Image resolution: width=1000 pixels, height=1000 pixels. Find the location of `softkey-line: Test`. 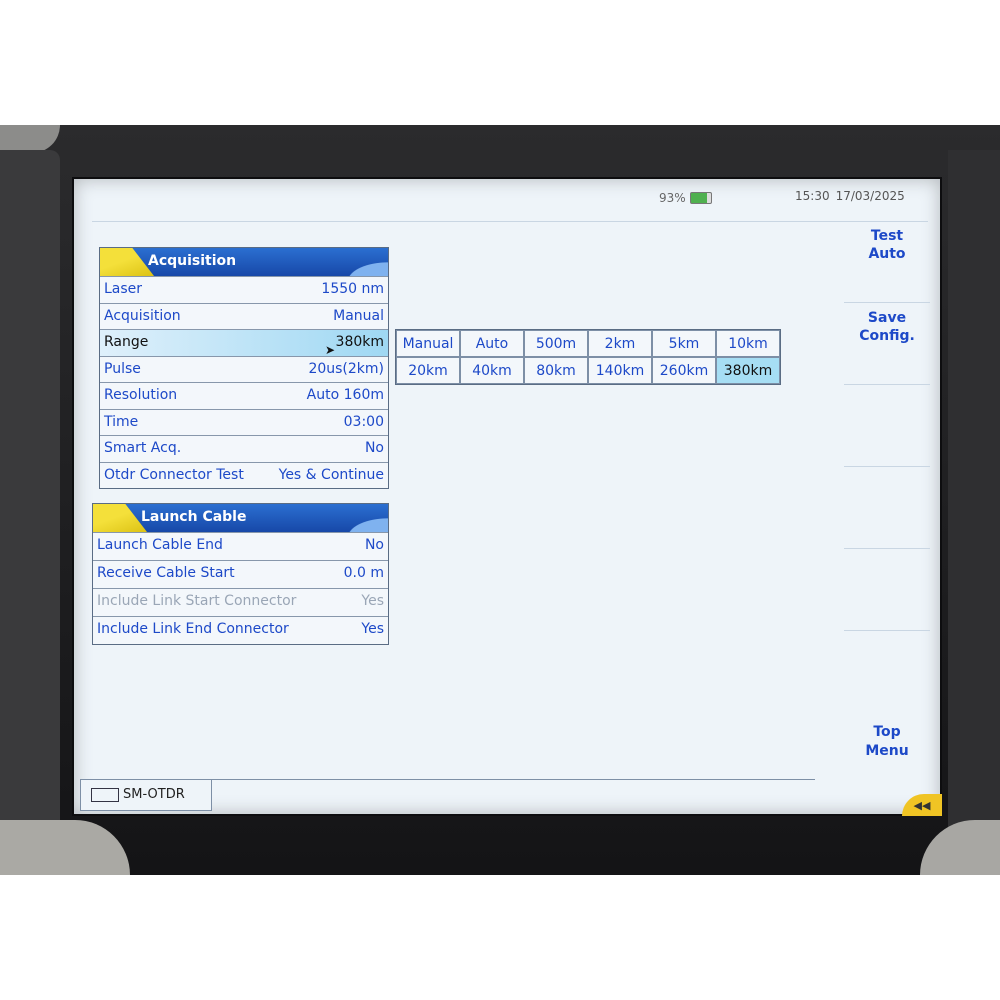

softkey-line: Test is located at coordinates (887, 236).